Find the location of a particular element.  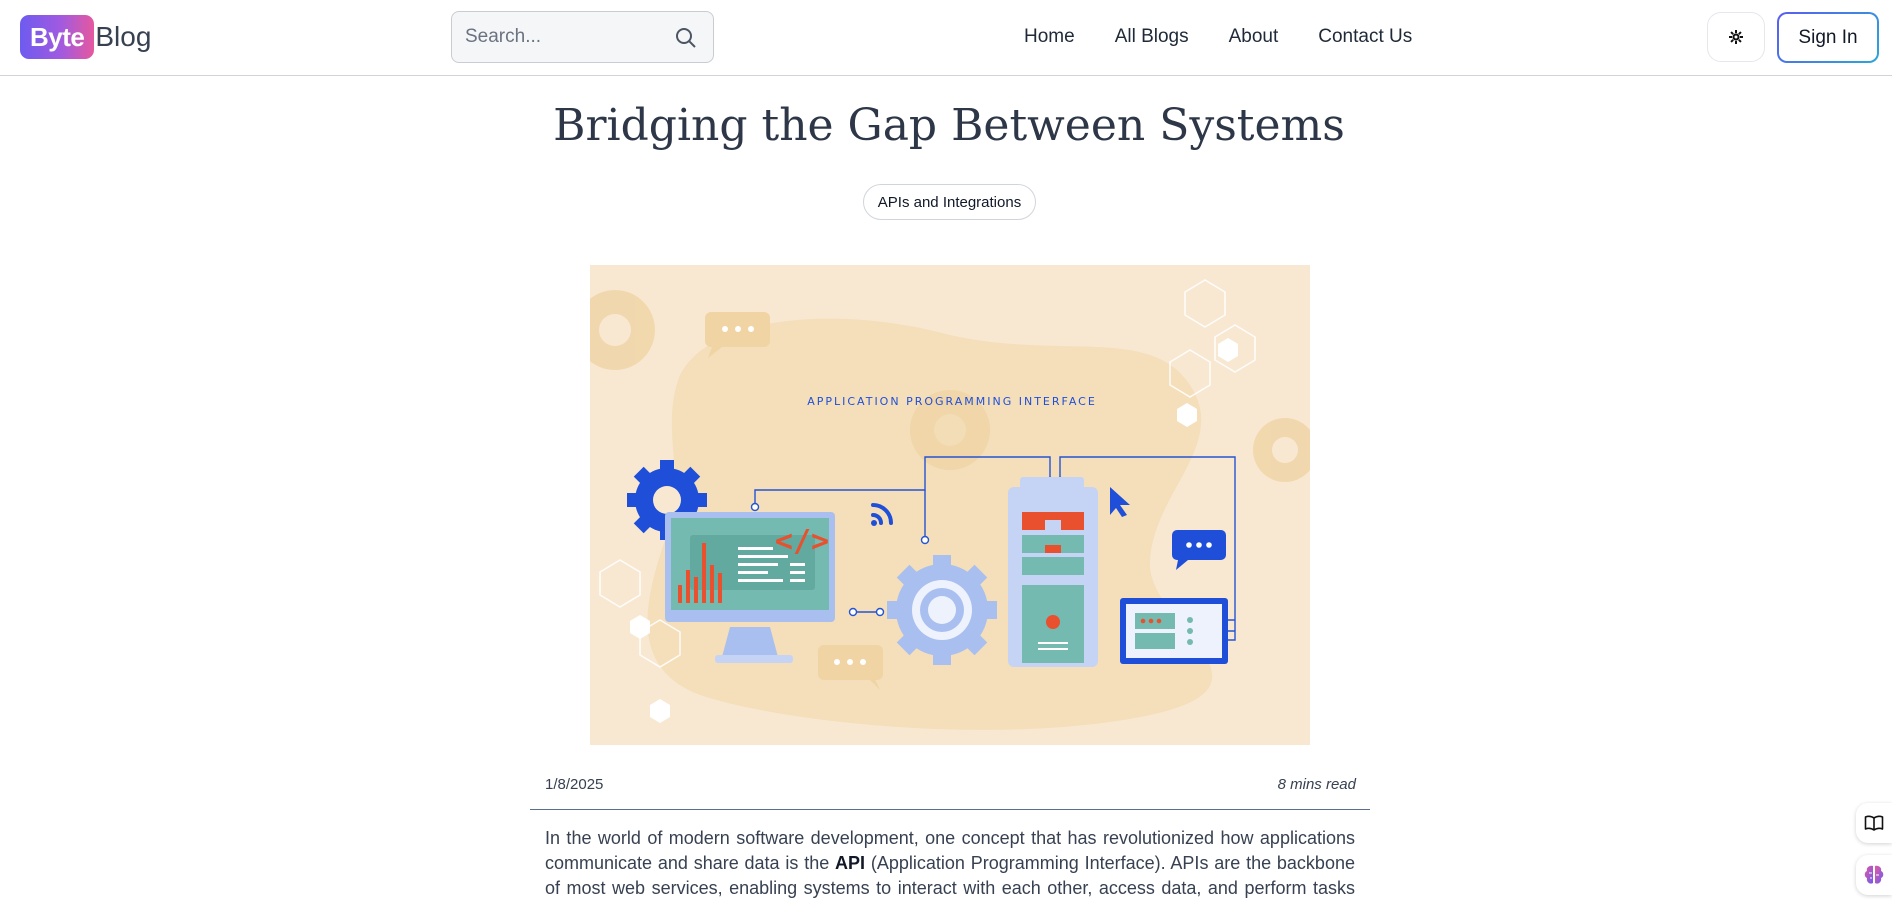

category-tag: APIs and Integrations is located at coordinates (949, 202).